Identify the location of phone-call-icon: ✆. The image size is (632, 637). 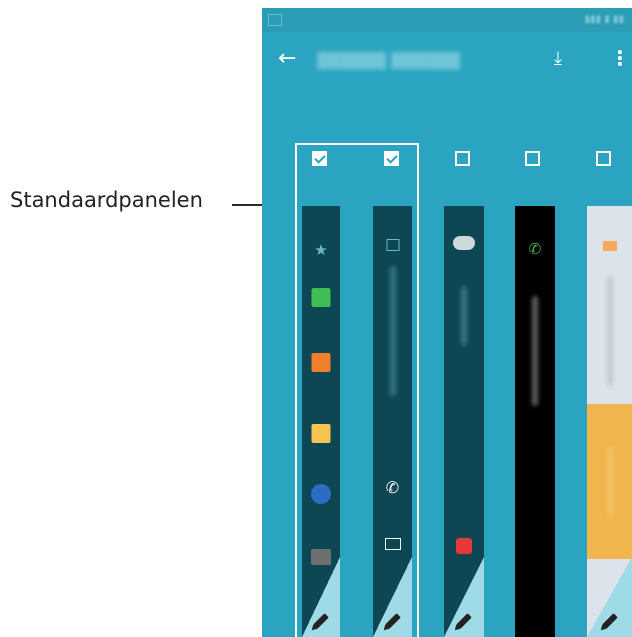
(535, 249).